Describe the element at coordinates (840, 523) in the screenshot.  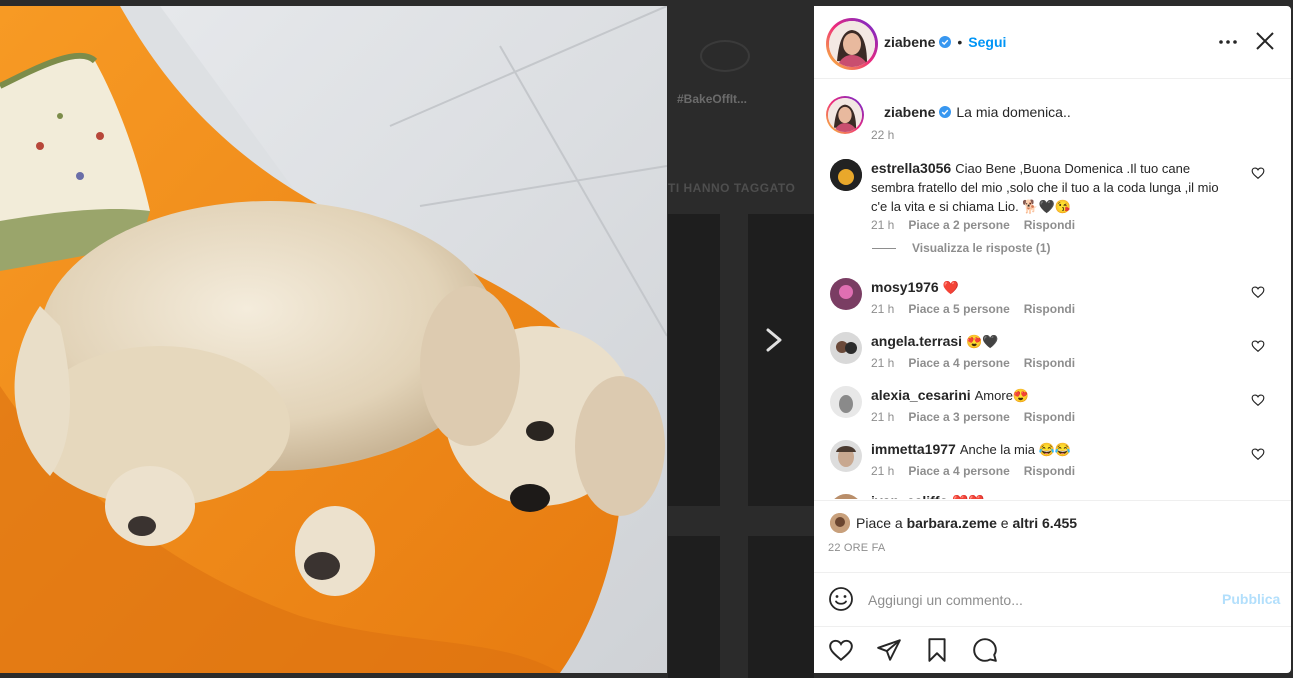
I see `liker-avatar` at that location.